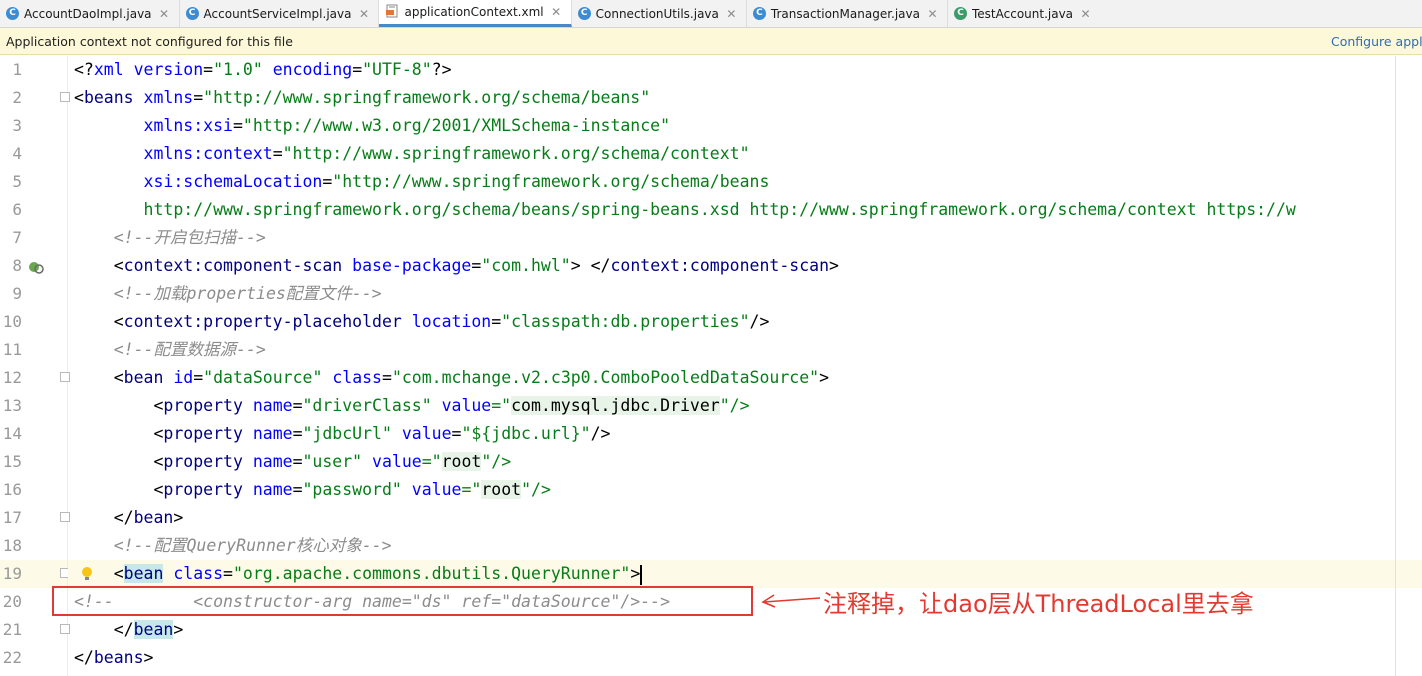  I want to click on configure-link: Configure appli, so click(1376, 41).